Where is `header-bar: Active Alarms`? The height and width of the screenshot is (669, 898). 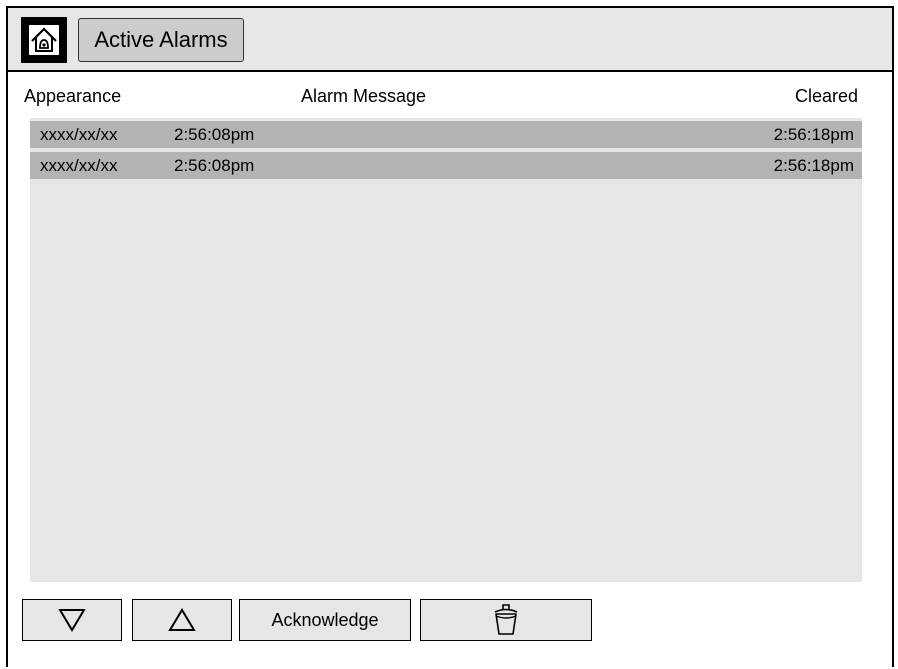
header-bar: Active Alarms is located at coordinates (450, 40).